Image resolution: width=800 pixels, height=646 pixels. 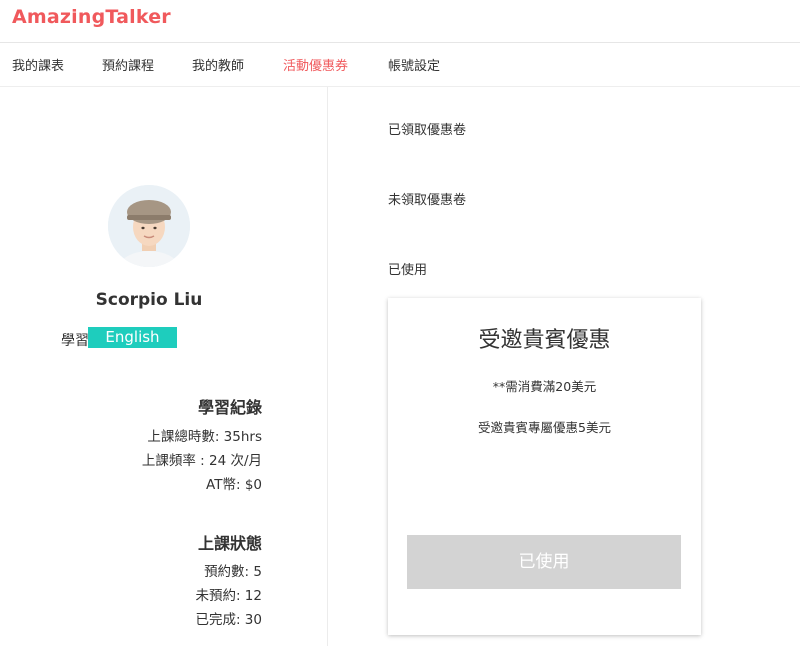 I want to click on class-status-title: 上課狀態, so click(x=229, y=543).